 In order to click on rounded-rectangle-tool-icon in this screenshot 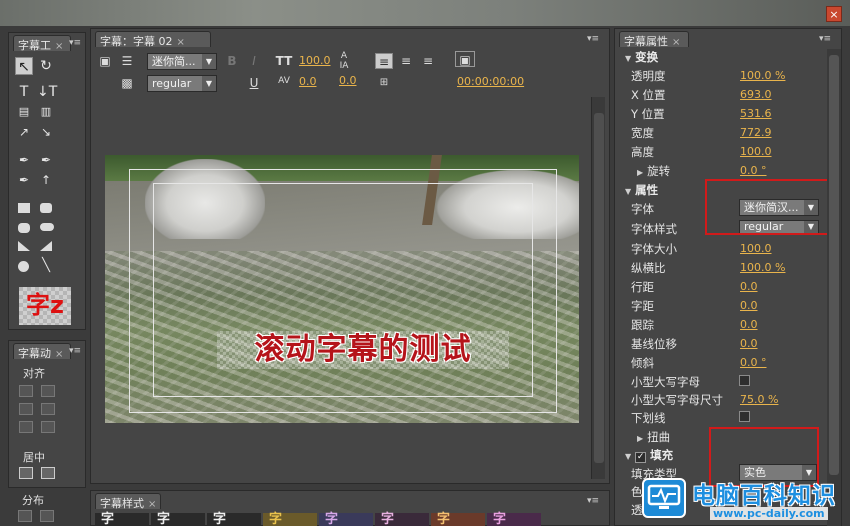, I will do `click(24, 228)`.